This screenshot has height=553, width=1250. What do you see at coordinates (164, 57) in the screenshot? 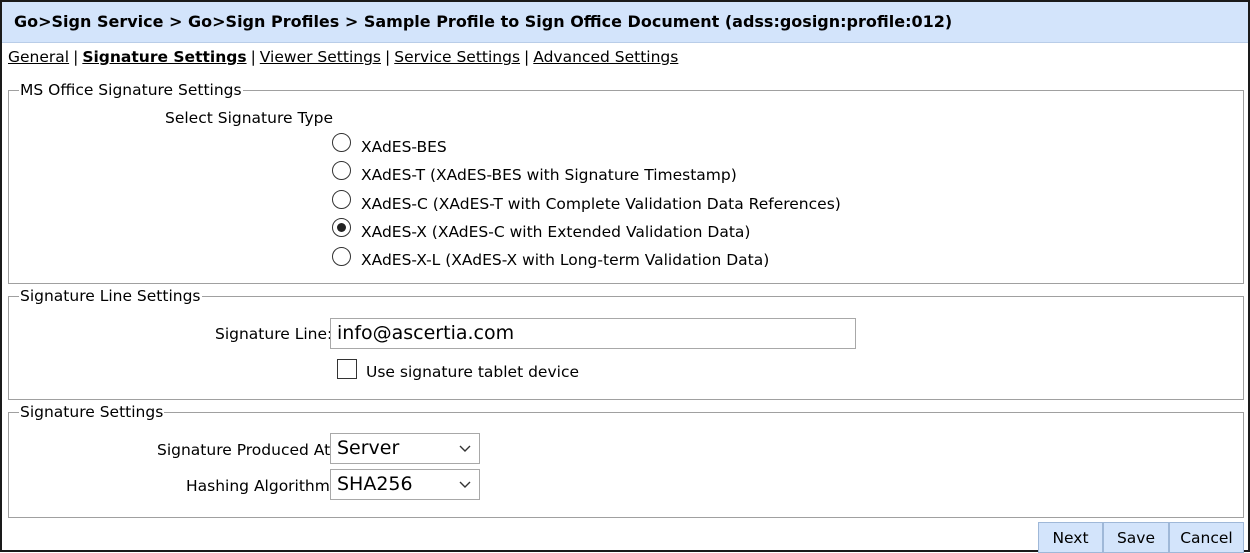
I see `tab-signature-settings: Signature Settings` at bounding box center [164, 57].